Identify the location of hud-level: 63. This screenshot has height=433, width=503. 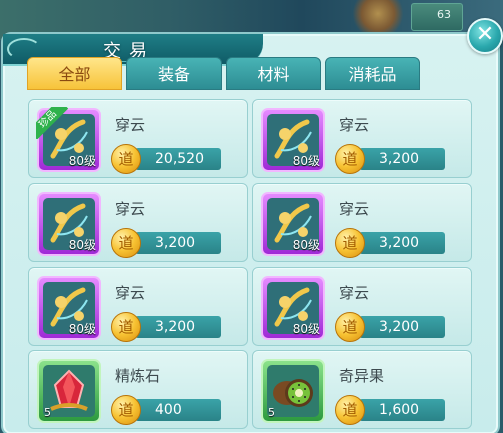
(444, 14).